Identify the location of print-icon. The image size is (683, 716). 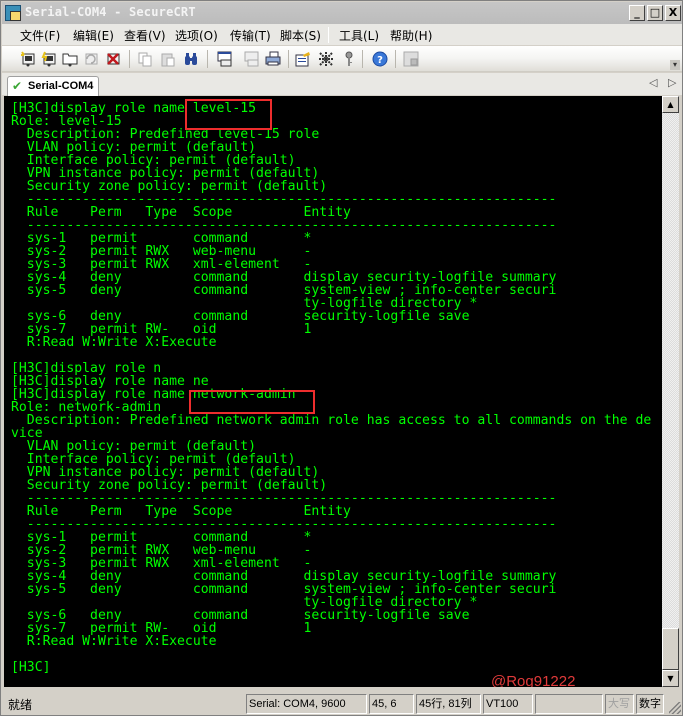
(273, 59).